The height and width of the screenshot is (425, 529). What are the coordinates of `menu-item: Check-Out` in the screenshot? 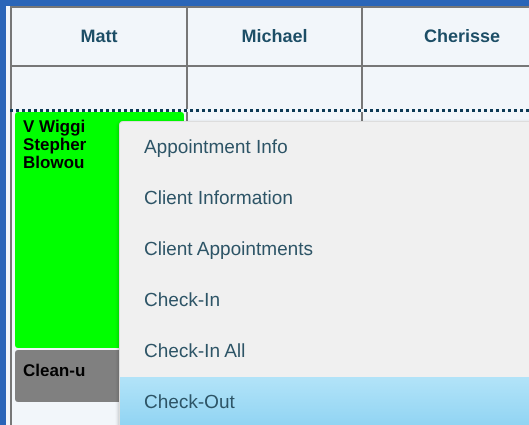 It's located at (324, 401).